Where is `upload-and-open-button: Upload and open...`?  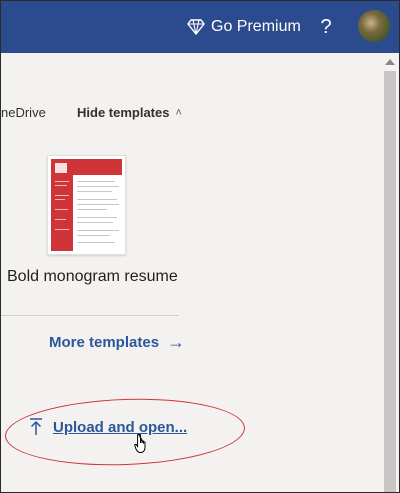
upload-and-open-button: Upload and open... is located at coordinates (108, 427).